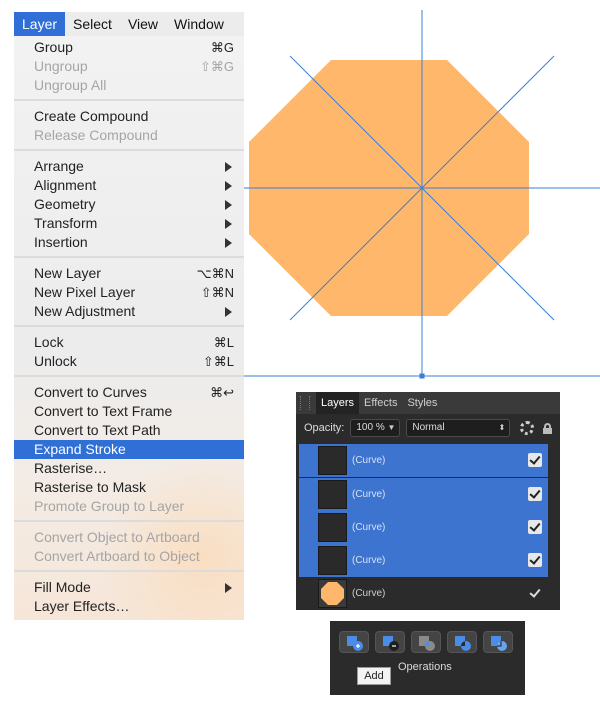 The height and width of the screenshot is (712, 600). What do you see at coordinates (129, 204) in the screenshot?
I see `menu-item-geometry: Geometry` at bounding box center [129, 204].